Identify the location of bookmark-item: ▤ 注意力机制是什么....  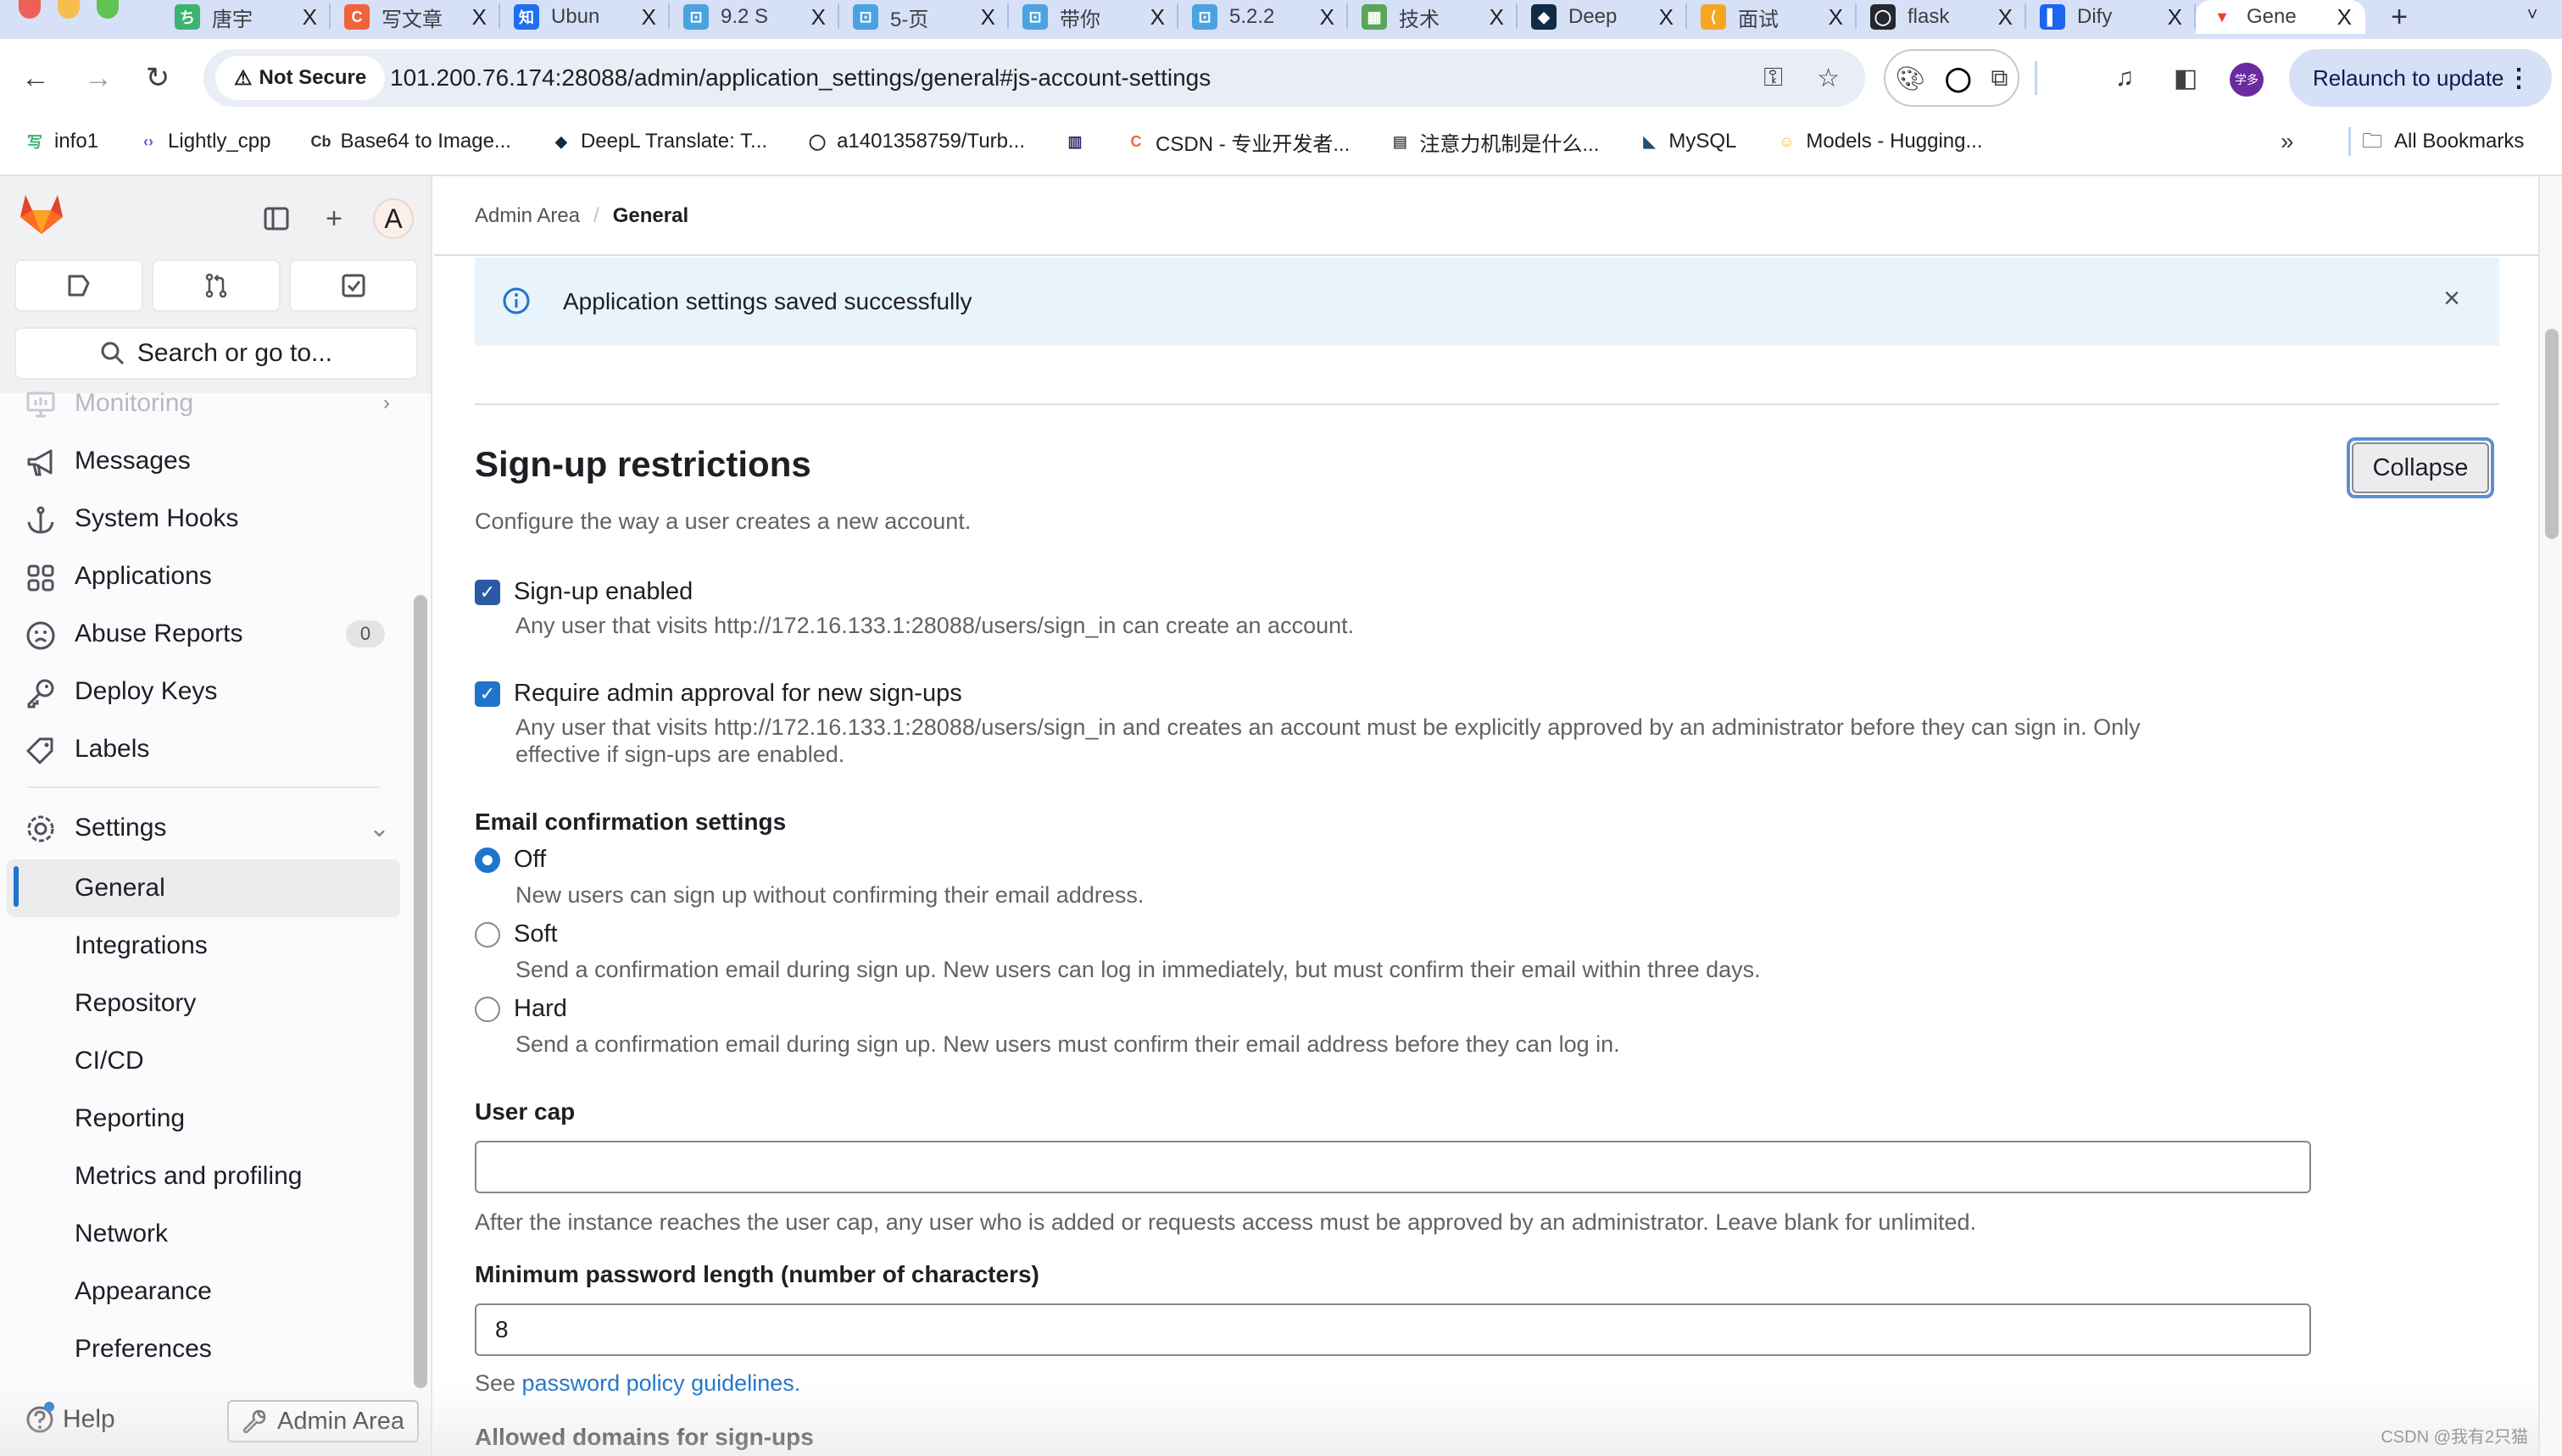
(1494, 142).